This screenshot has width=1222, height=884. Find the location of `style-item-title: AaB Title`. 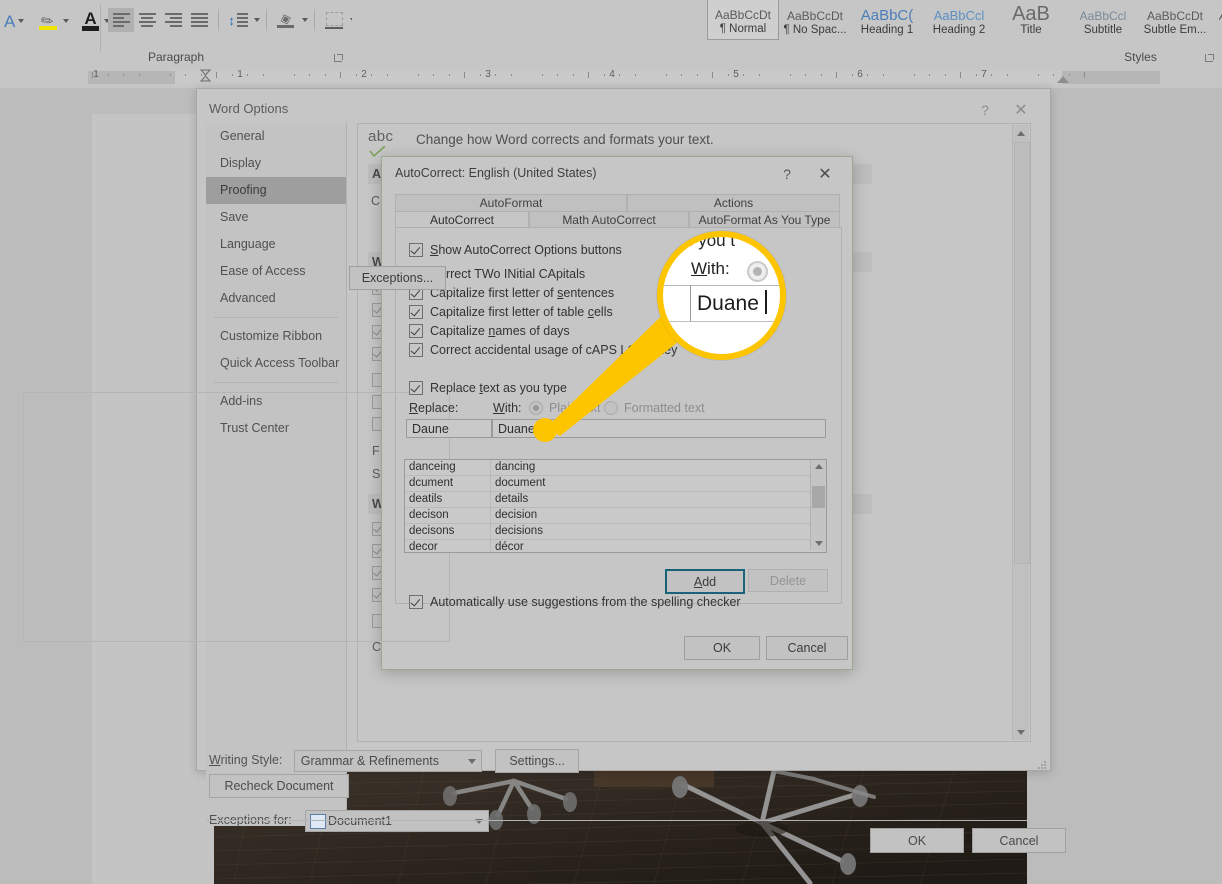

style-item-title: AaB Title is located at coordinates (1031, 20).